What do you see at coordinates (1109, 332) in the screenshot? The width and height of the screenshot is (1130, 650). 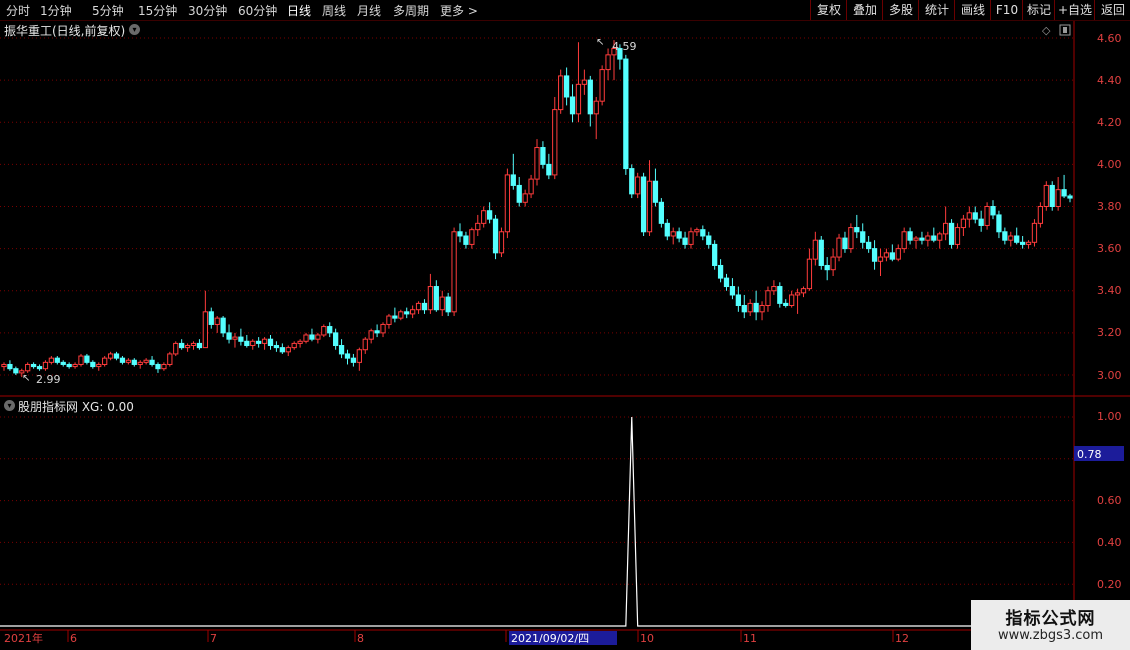 I see `price-tick: 3.20` at bounding box center [1109, 332].